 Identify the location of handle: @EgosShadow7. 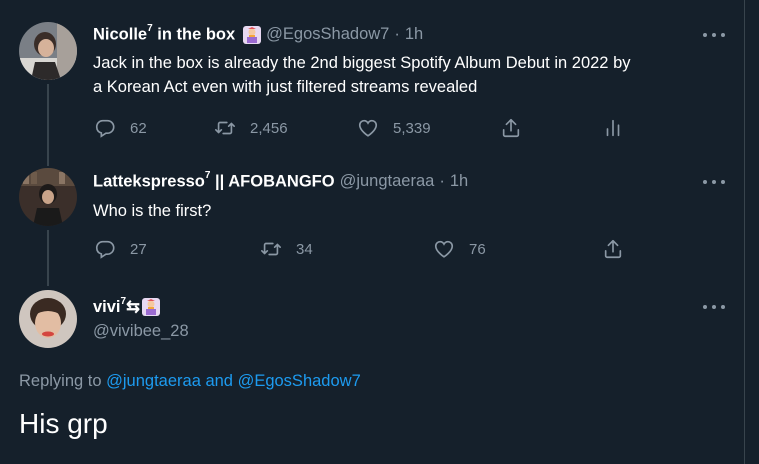
(327, 34).